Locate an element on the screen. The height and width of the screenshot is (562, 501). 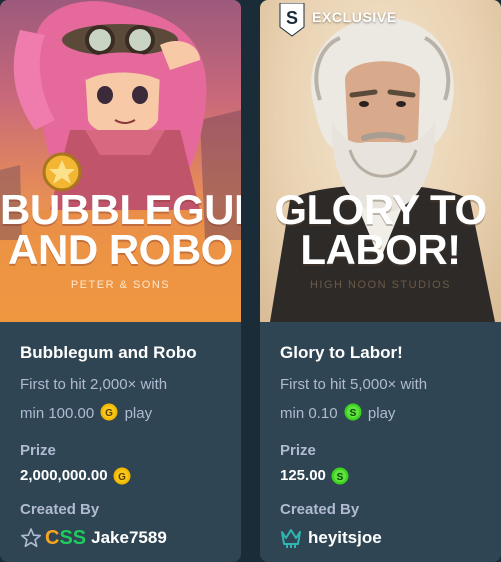
game-art-title-line2: Labor! is located at coordinates (380, 249).